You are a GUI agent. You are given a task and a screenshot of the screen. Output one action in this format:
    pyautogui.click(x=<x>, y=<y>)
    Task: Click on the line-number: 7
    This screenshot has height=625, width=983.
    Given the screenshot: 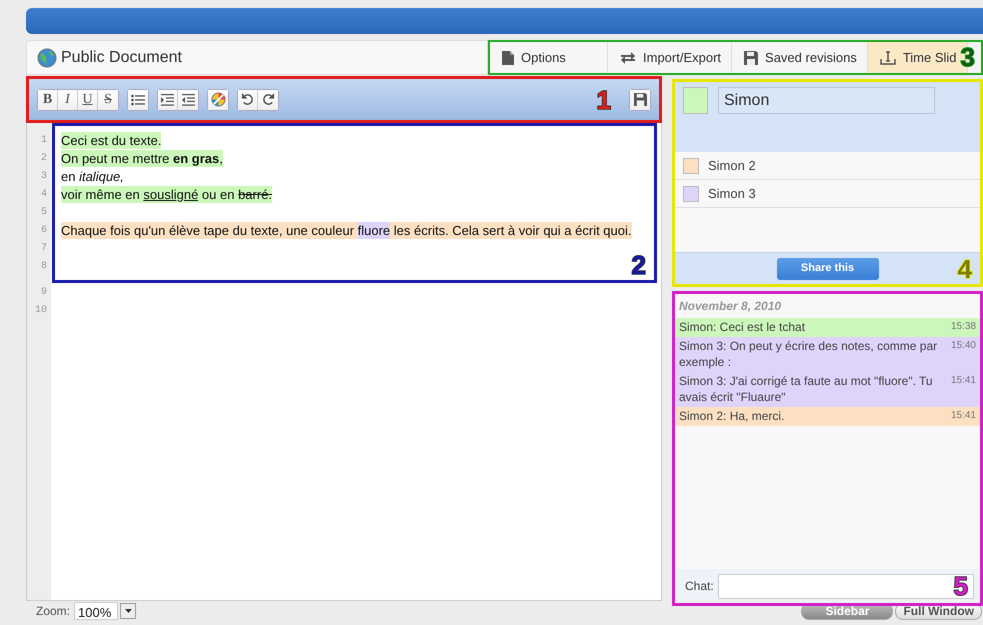 What is the action you would take?
    pyautogui.click(x=44, y=249)
    